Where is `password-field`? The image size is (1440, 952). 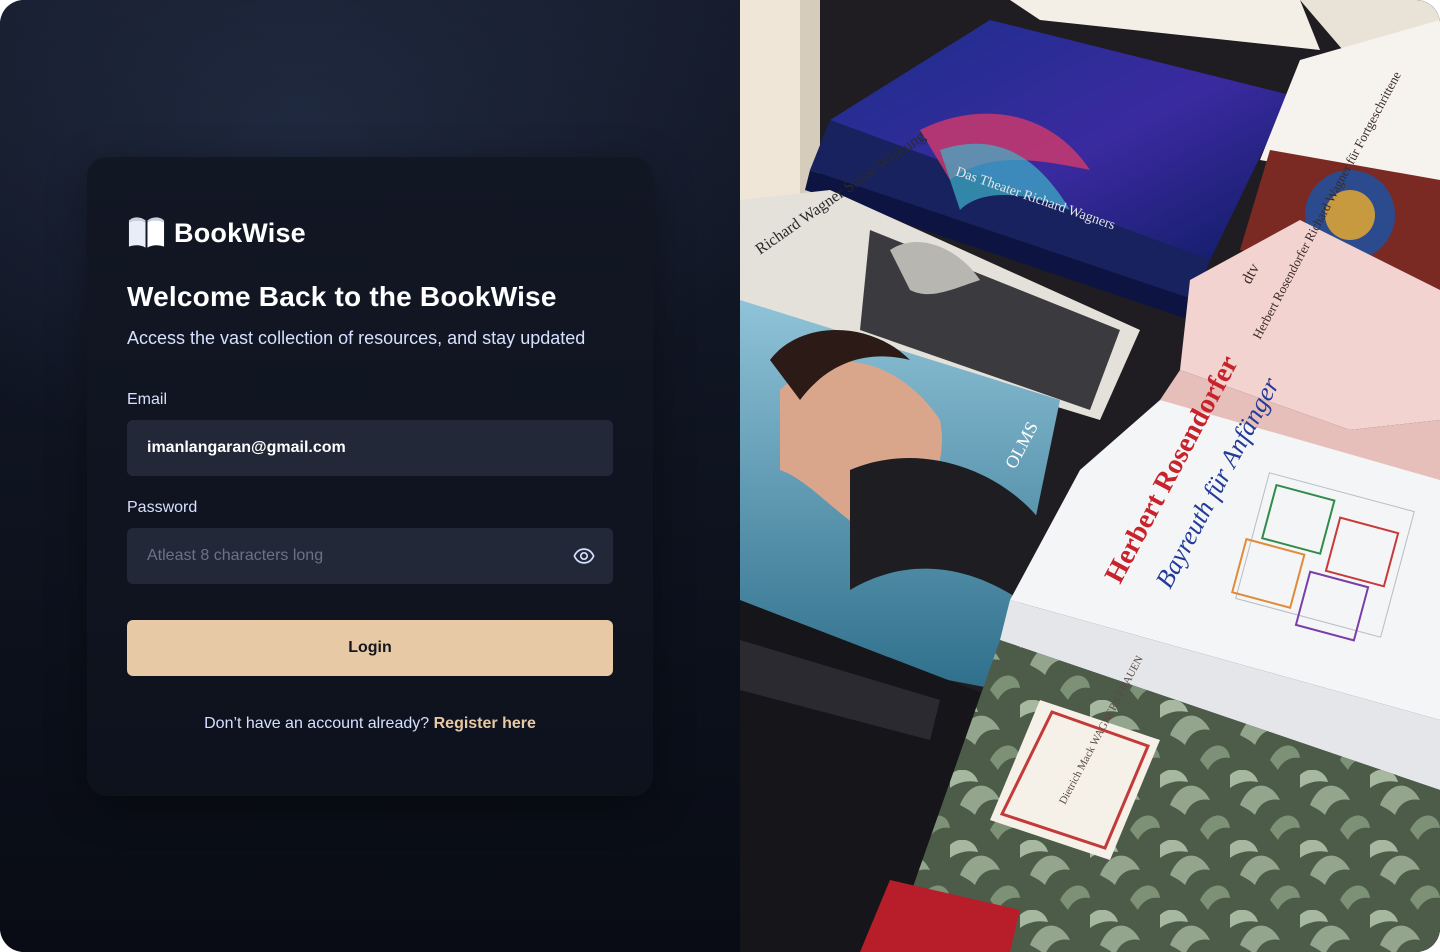
password-field is located at coordinates (370, 556).